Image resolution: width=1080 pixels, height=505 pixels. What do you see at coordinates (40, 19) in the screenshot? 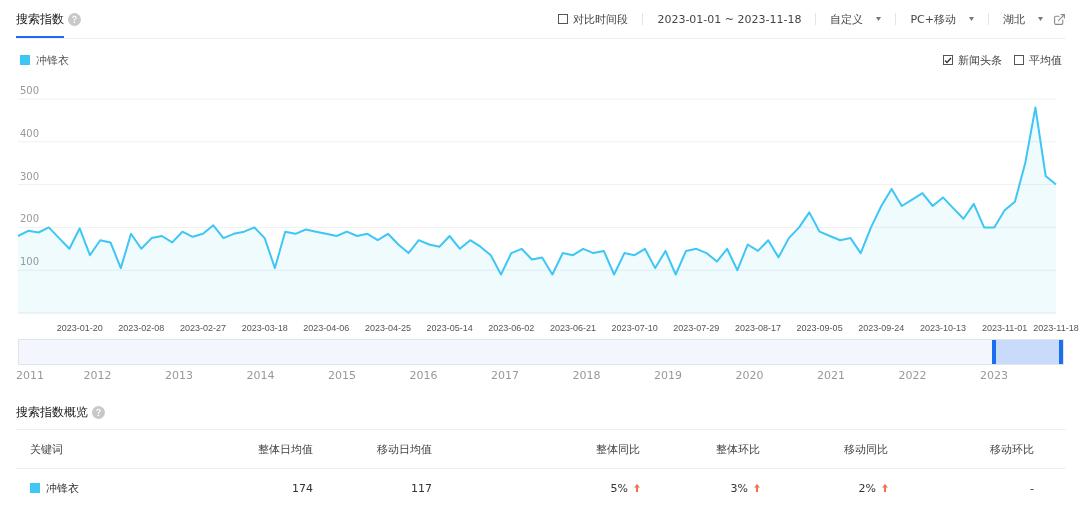
I see `tab: 搜索指数` at bounding box center [40, 19].